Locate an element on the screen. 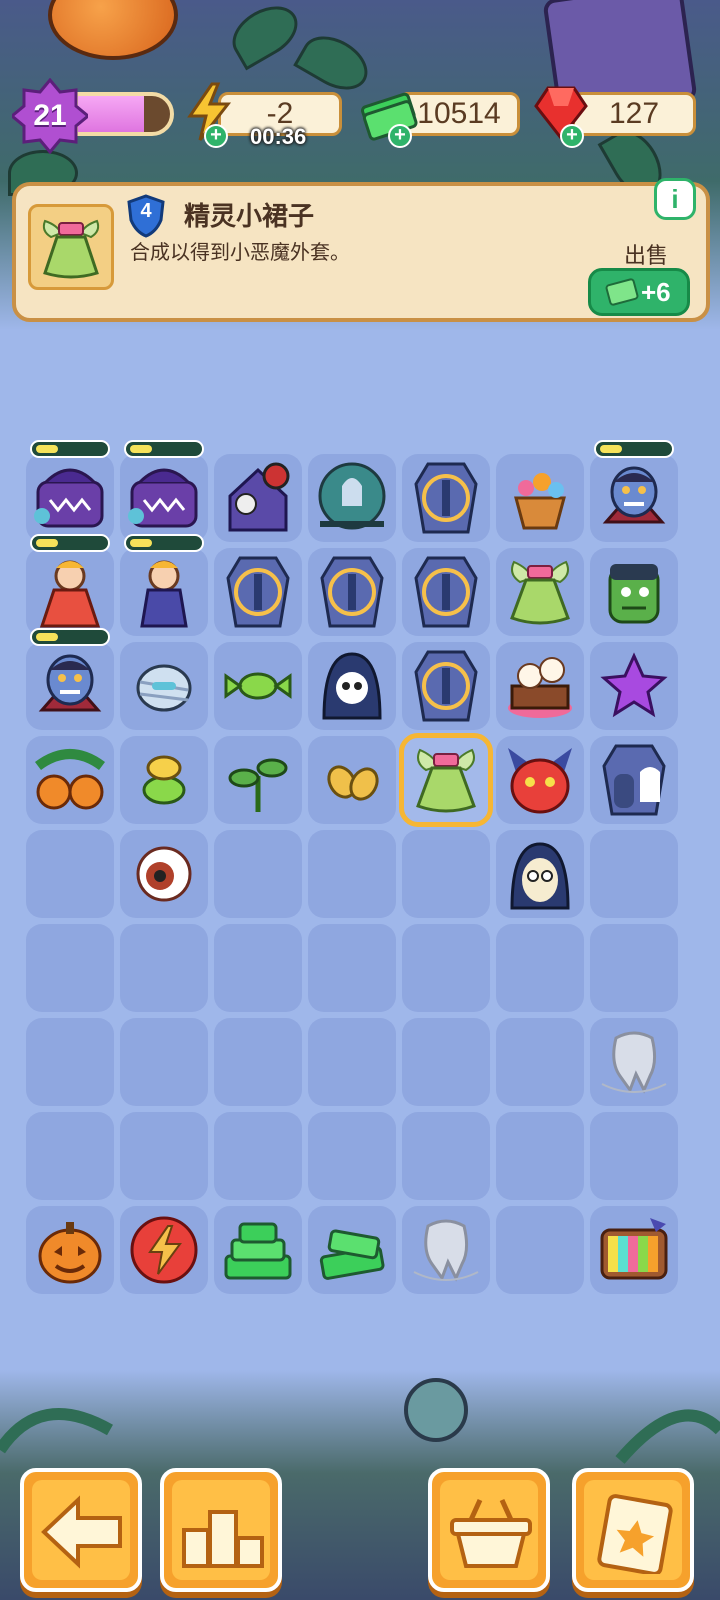  board-cell-devil-mask is located at coordinates (540, 780).